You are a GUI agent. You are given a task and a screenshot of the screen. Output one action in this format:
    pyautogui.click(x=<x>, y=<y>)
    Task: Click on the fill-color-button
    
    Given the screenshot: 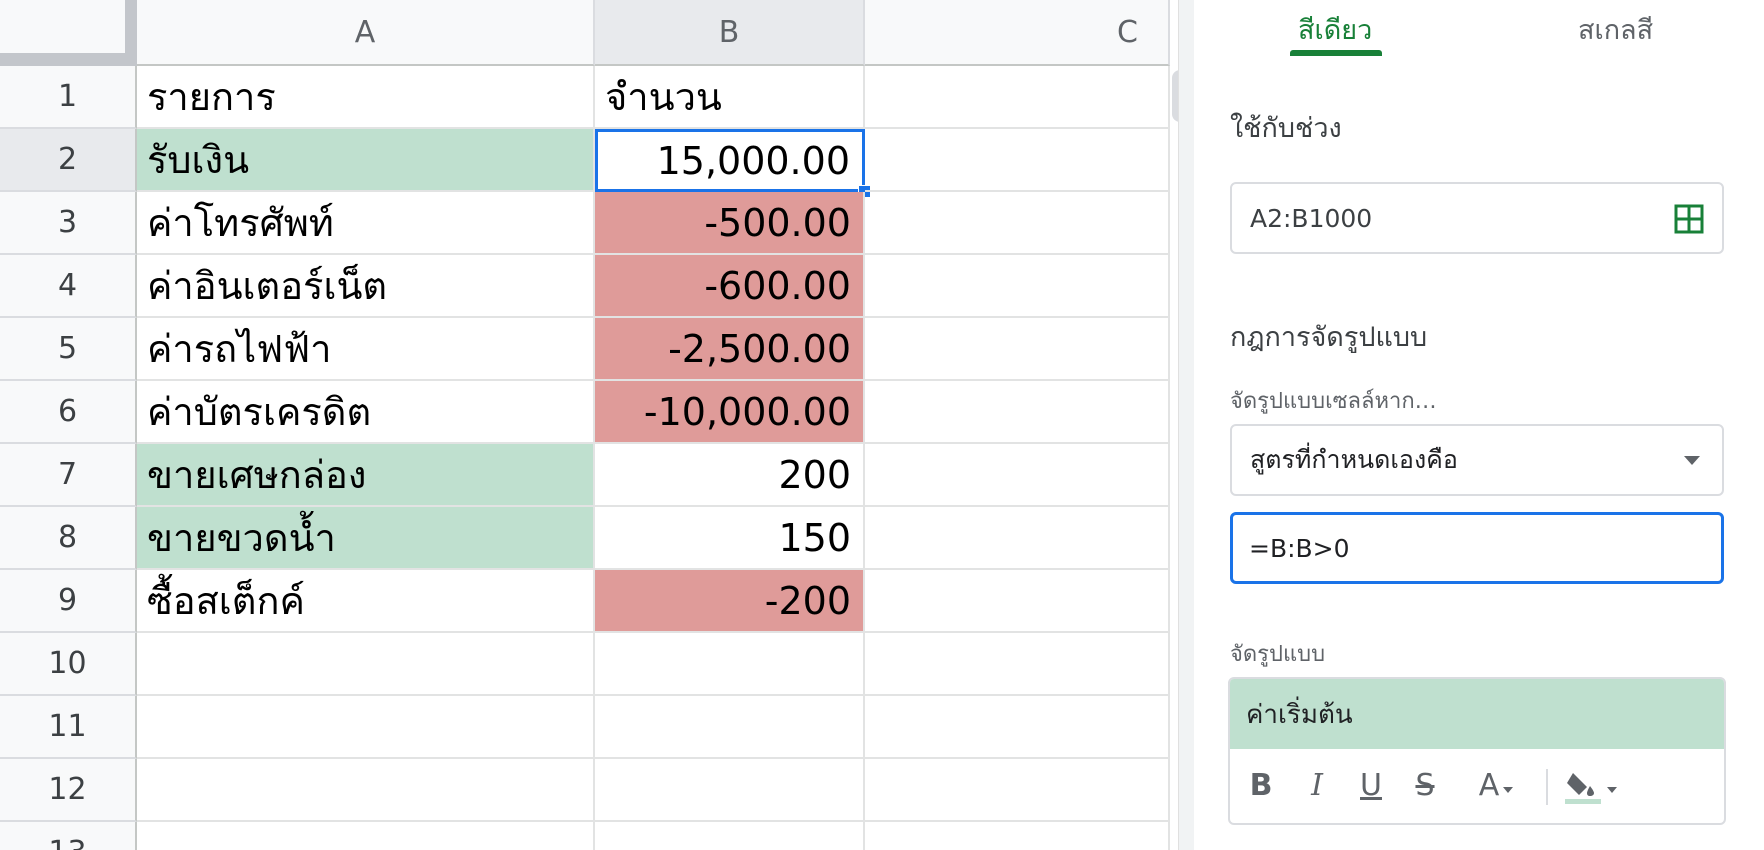 What is the action you would take?
    pyautogui.click(x=1590, y=785)
    